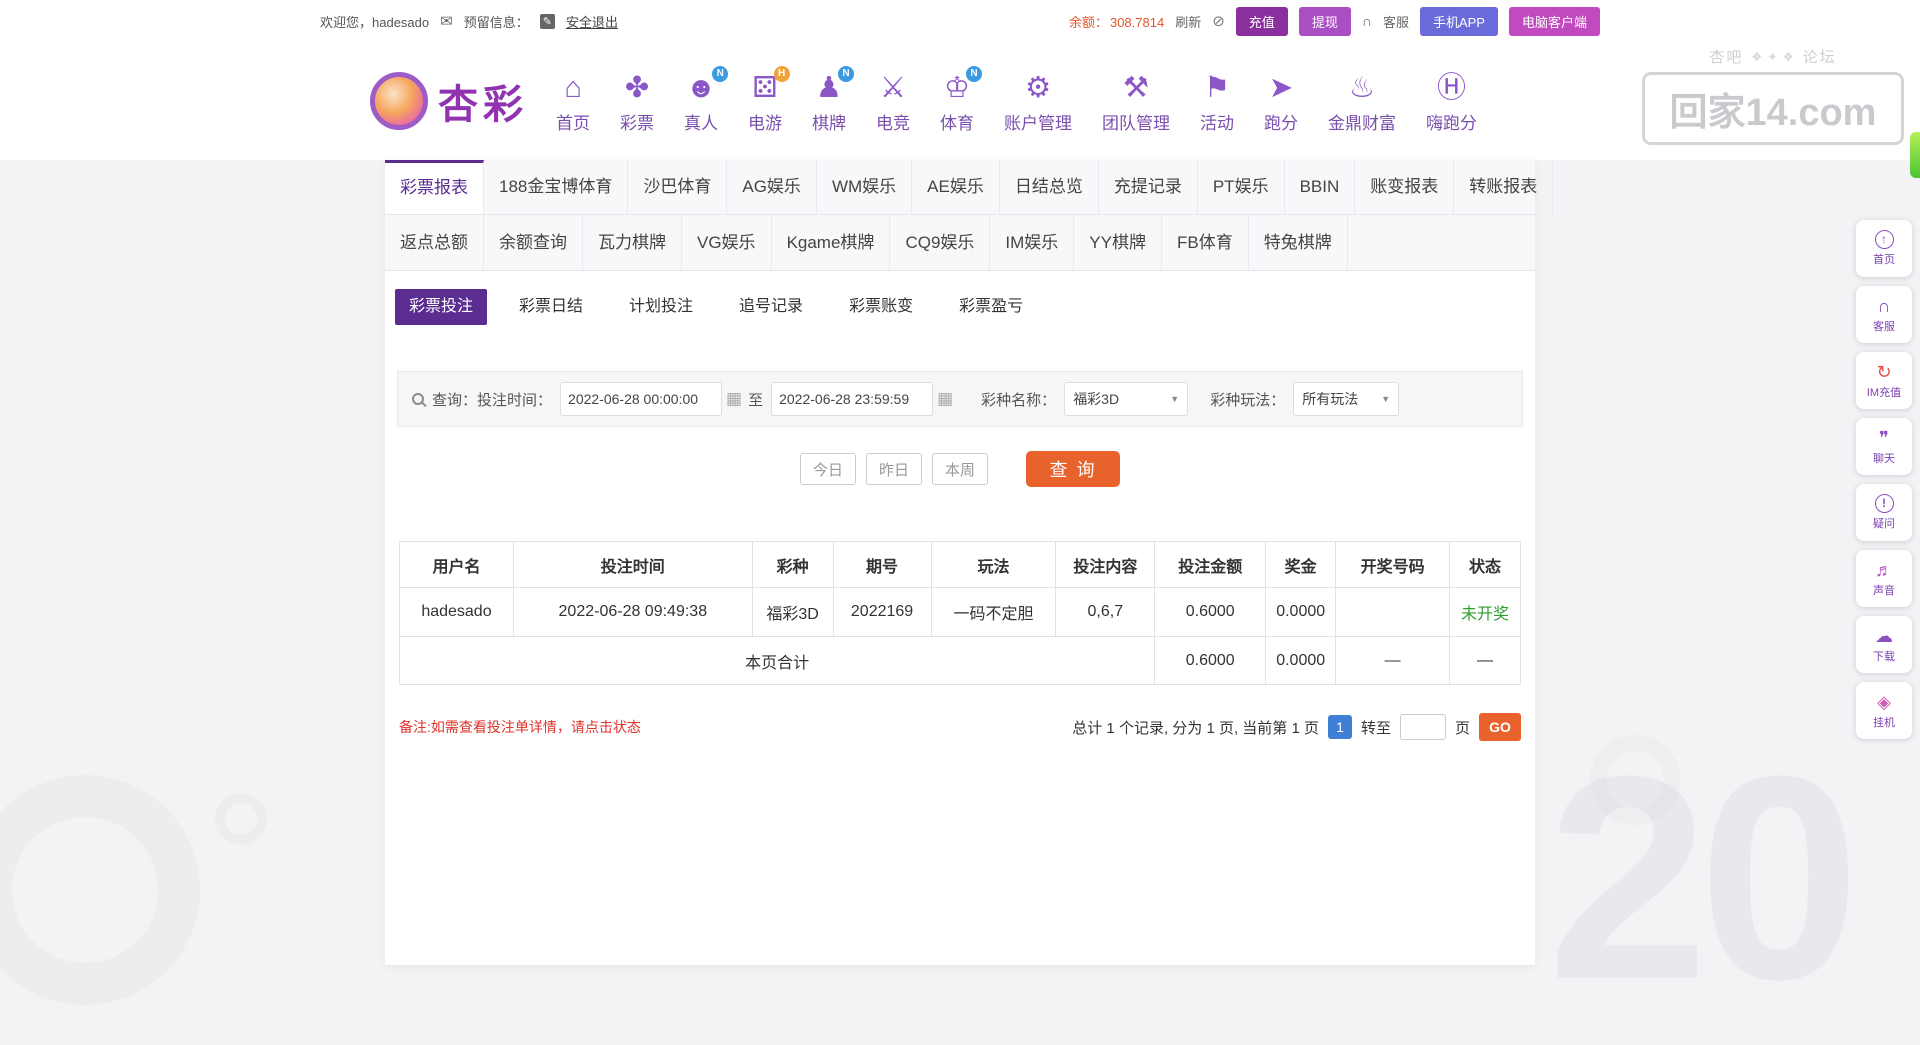 This screenshot has height=1045, width=1920. Describe the element at coordinates (1422, 727) in the screenshot. I see `goto-page-input` at that location.